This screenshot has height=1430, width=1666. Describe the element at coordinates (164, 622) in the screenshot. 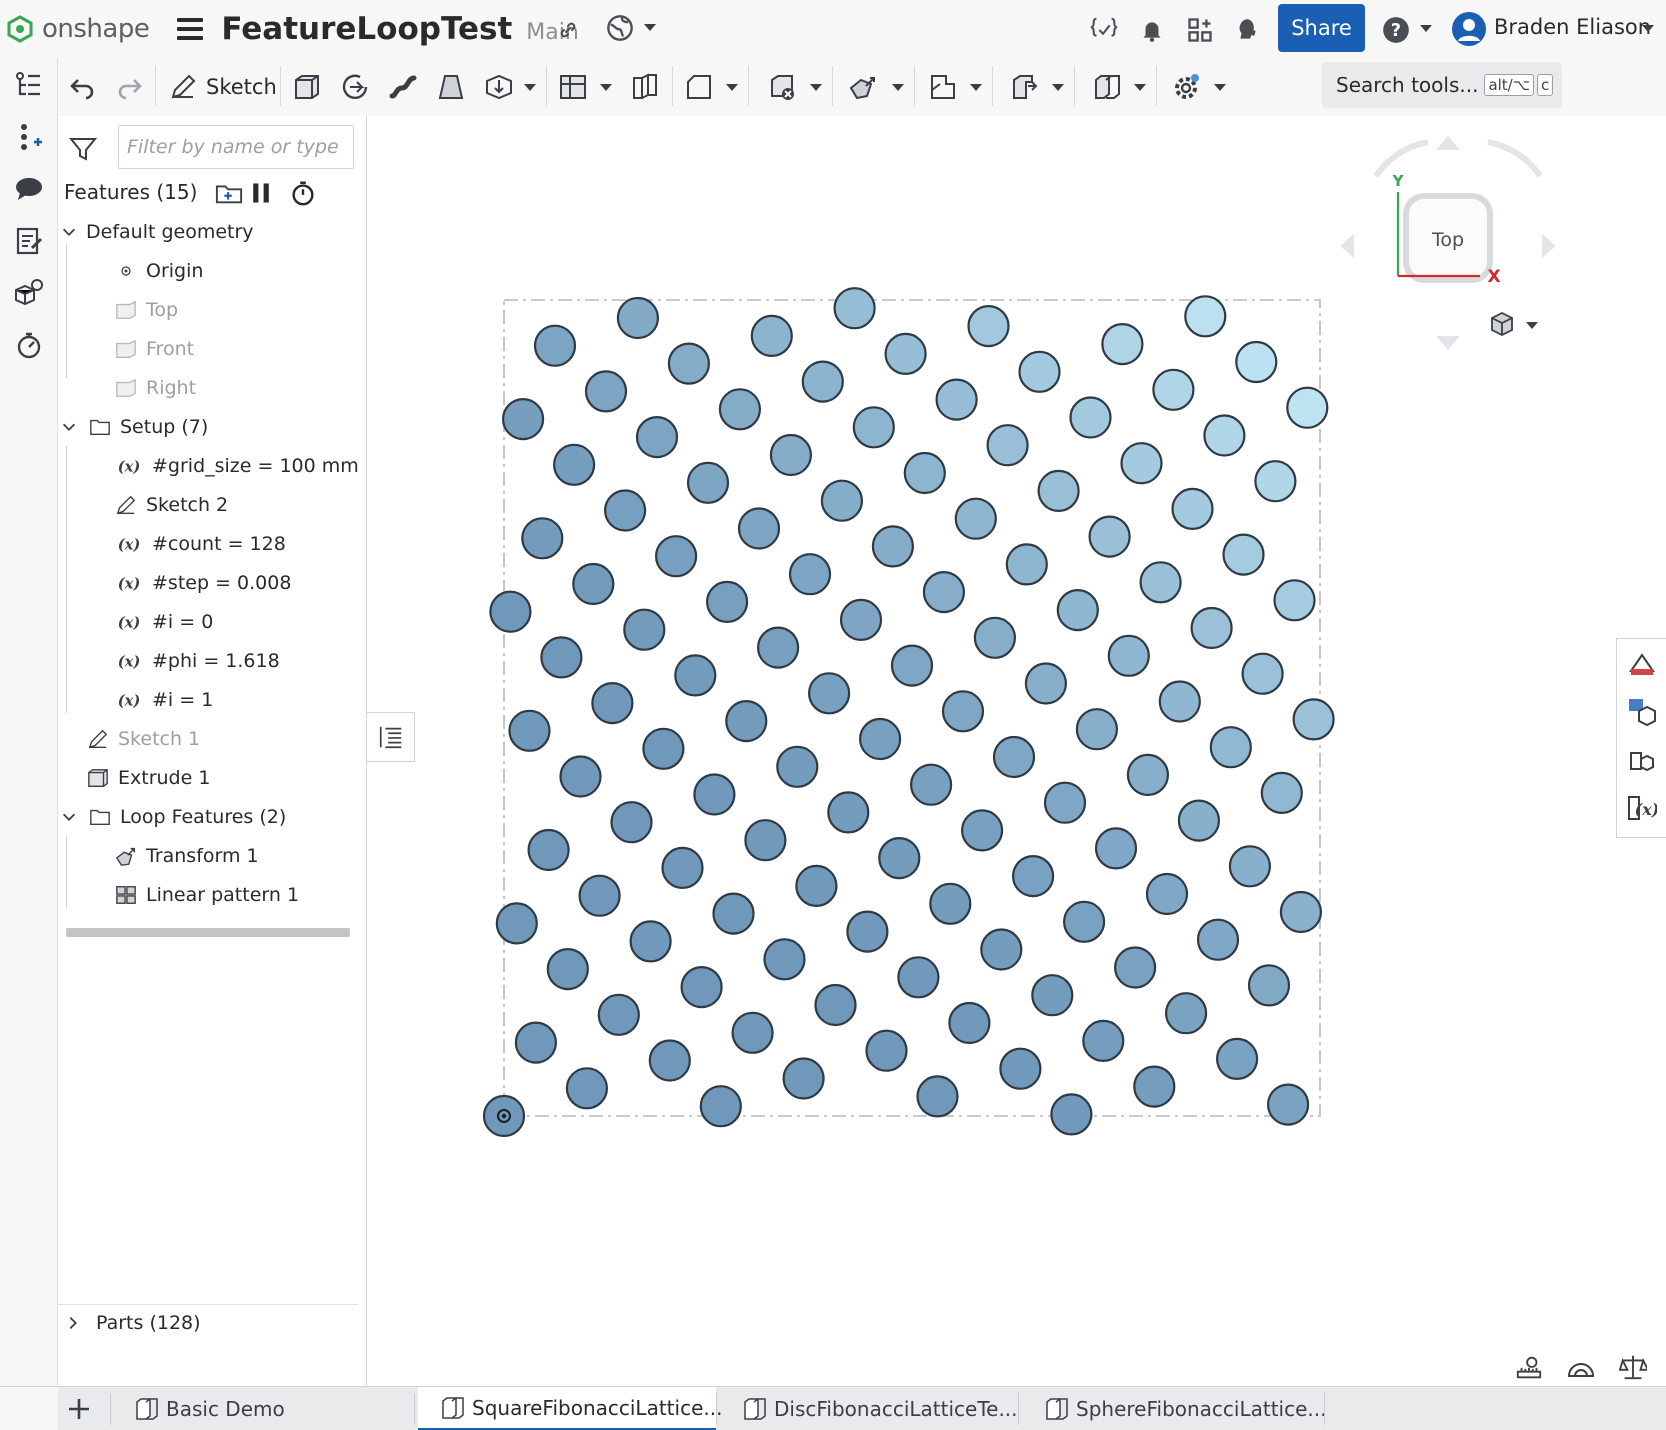

I see `feature-row: (x) #i = 0` at that location.